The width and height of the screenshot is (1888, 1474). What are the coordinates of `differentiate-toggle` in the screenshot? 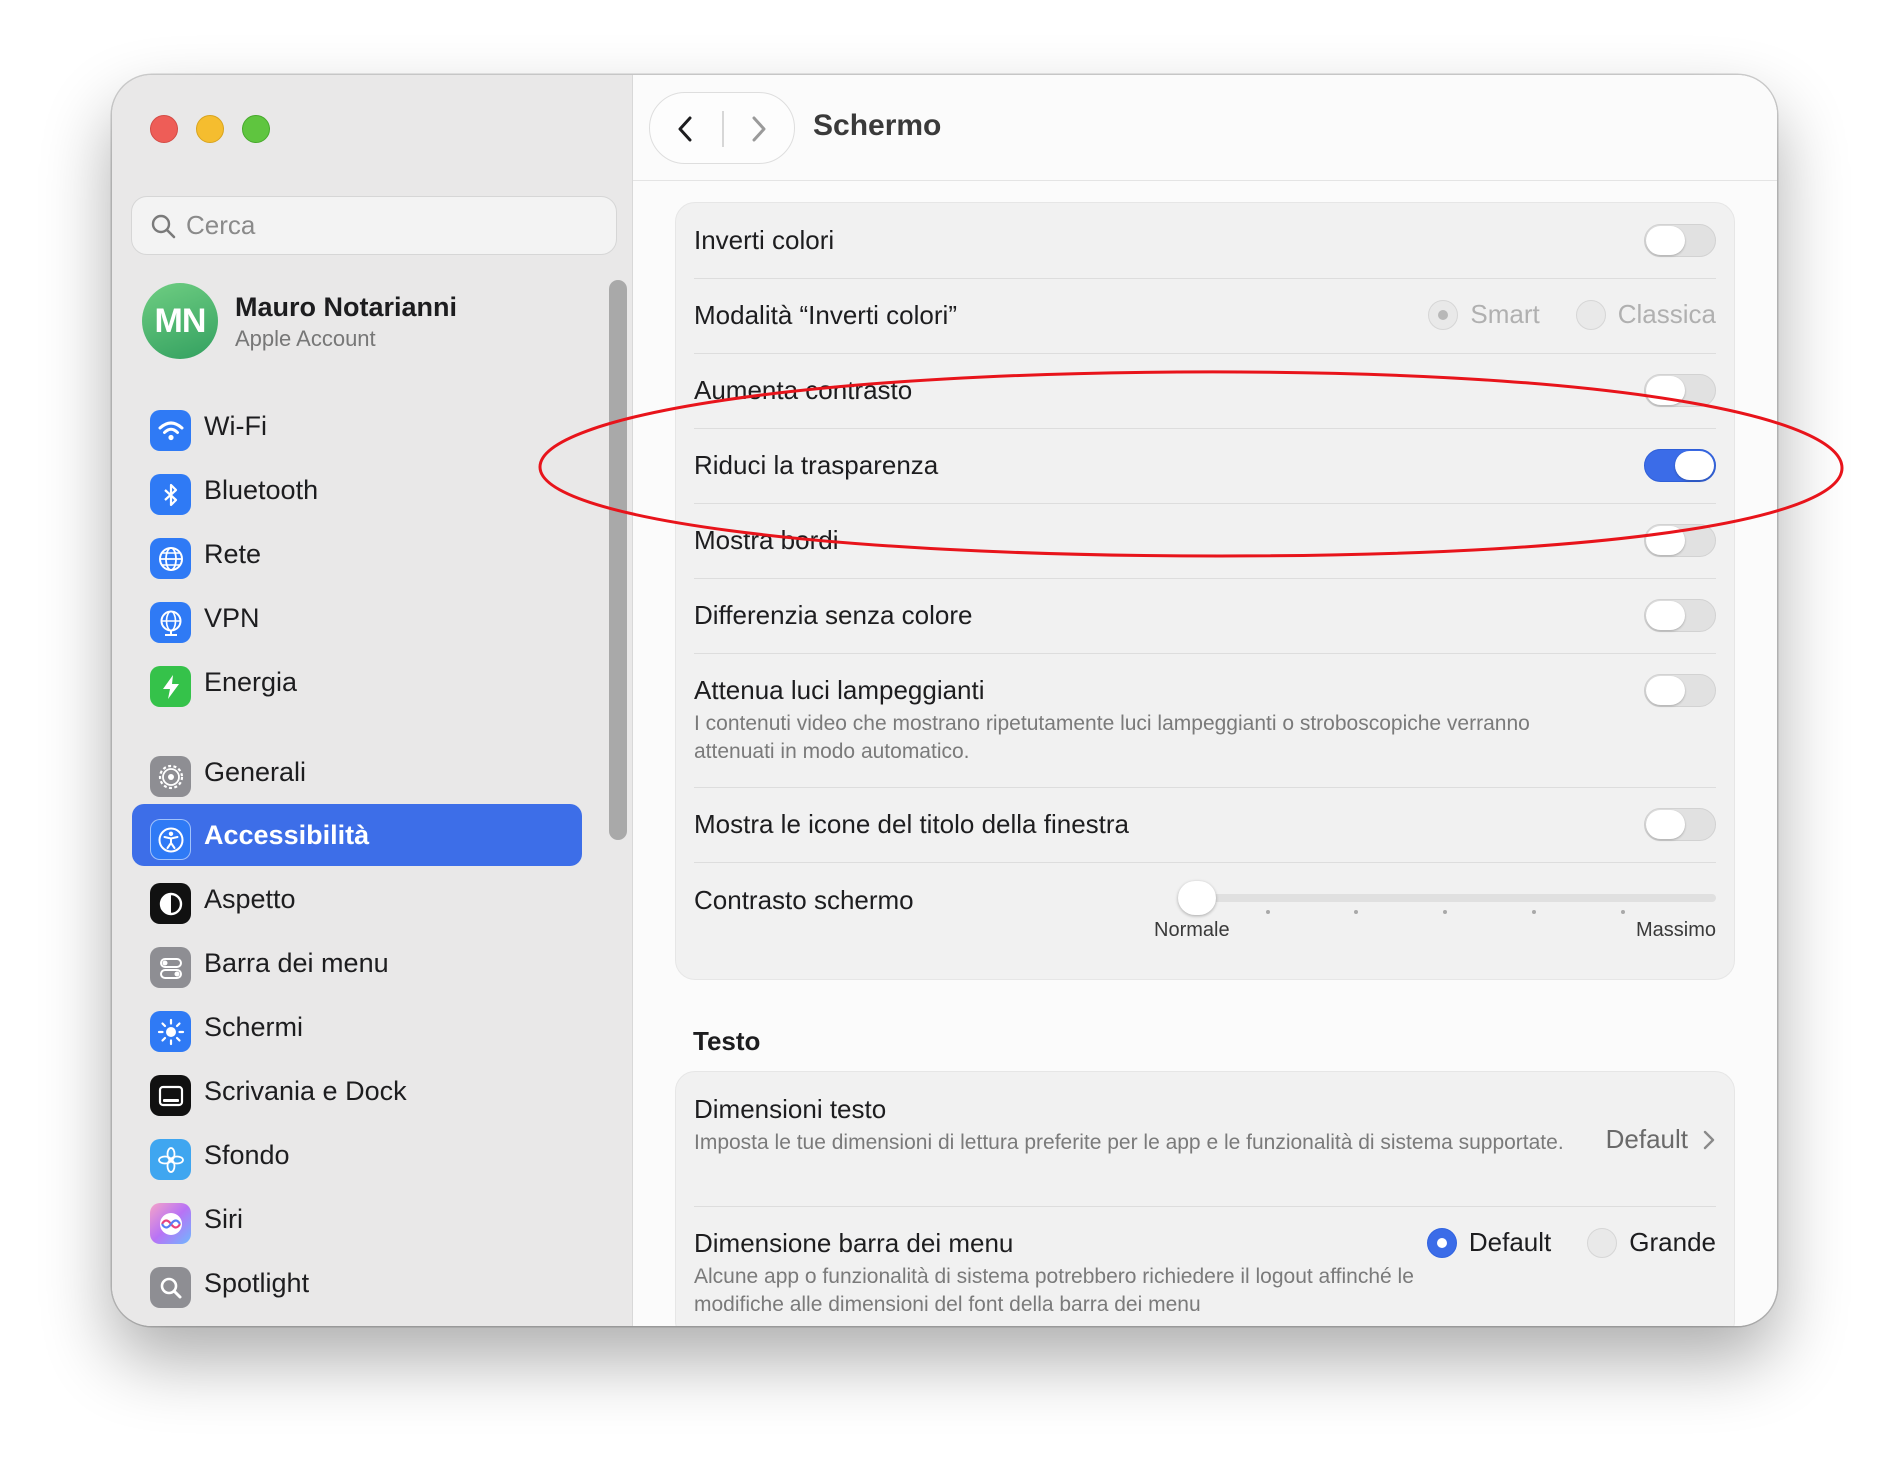 It's located at (1680, 615).